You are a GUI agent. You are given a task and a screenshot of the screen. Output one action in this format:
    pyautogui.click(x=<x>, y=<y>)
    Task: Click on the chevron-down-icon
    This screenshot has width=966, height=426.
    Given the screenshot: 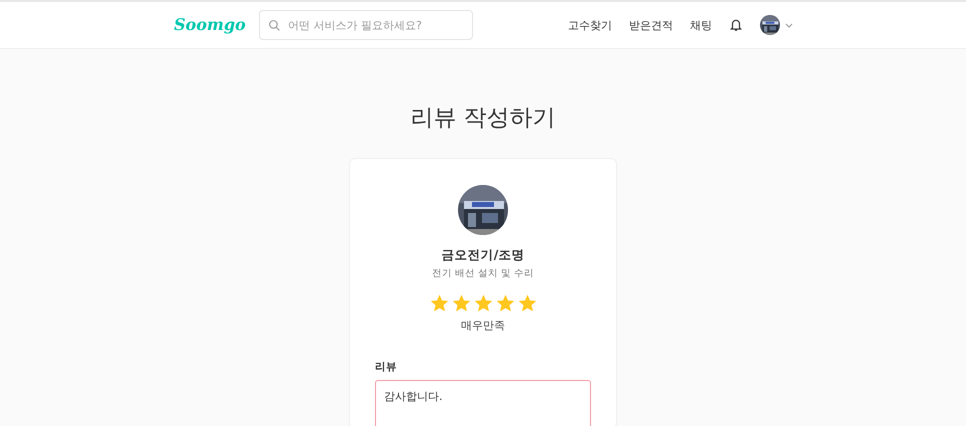 What is the action you would take?
    pyautogui.click(x=789, y=25)
    